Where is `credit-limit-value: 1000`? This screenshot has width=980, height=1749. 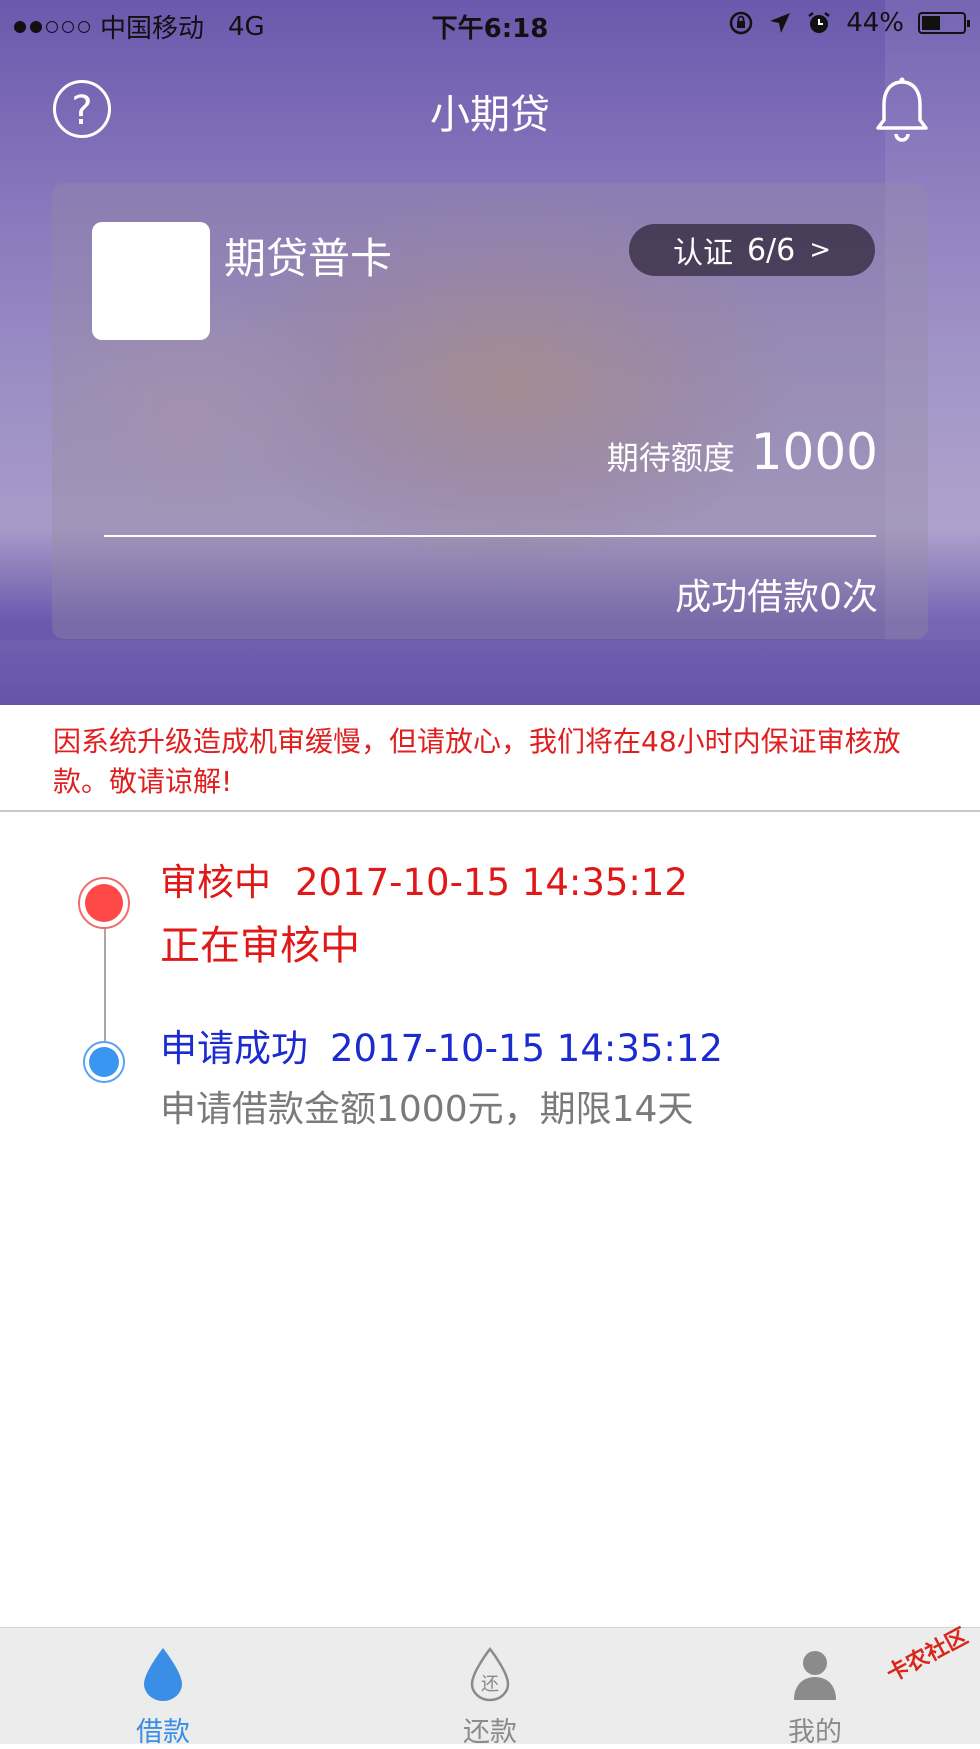 credit-limit-value: 1000 is located at coordinates (814, 452).